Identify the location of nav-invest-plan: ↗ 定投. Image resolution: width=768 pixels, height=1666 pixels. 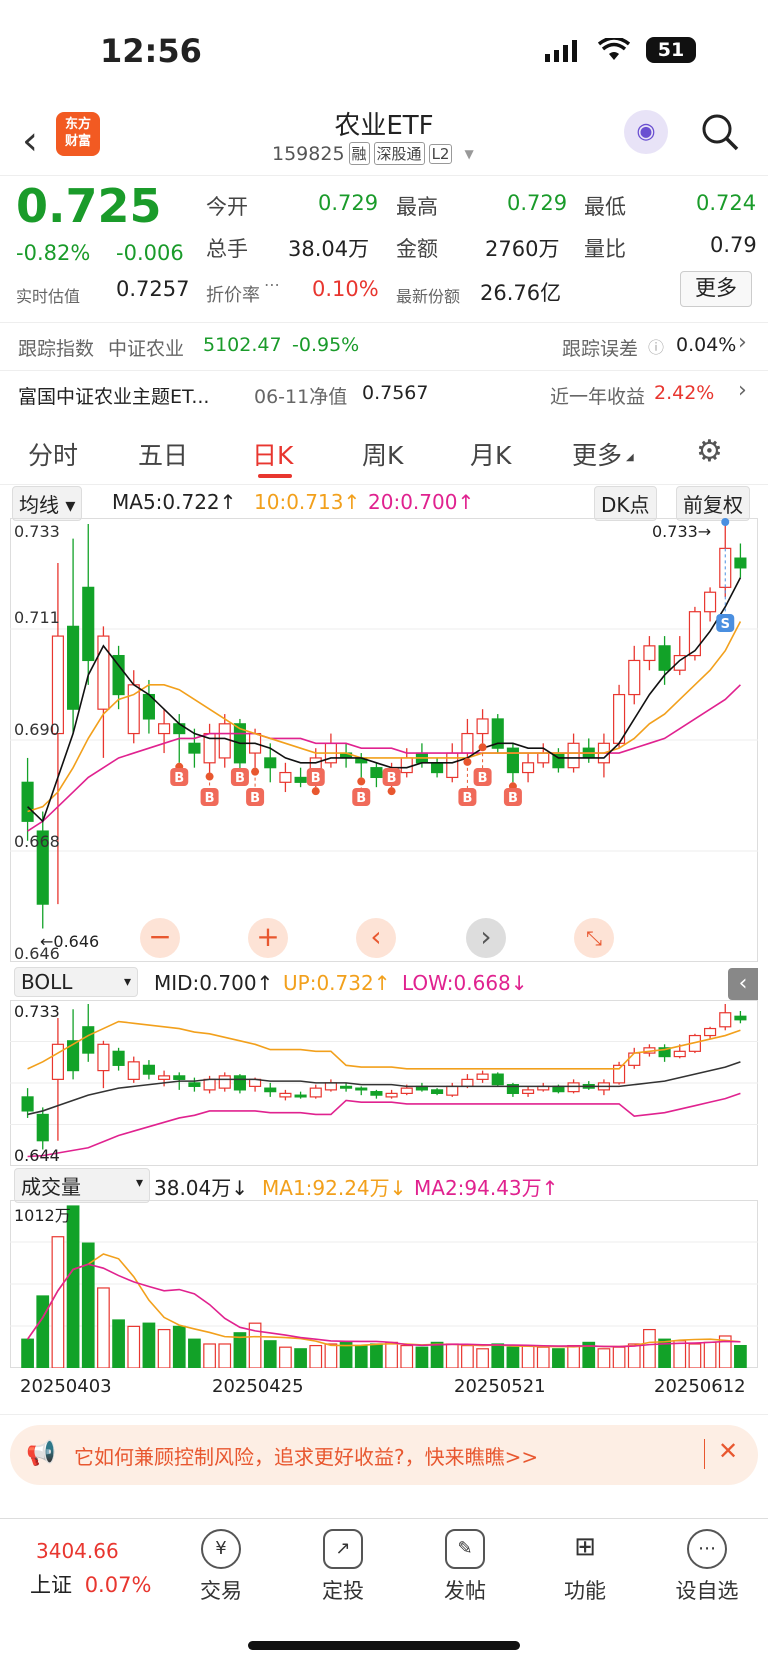
(343, 1567).